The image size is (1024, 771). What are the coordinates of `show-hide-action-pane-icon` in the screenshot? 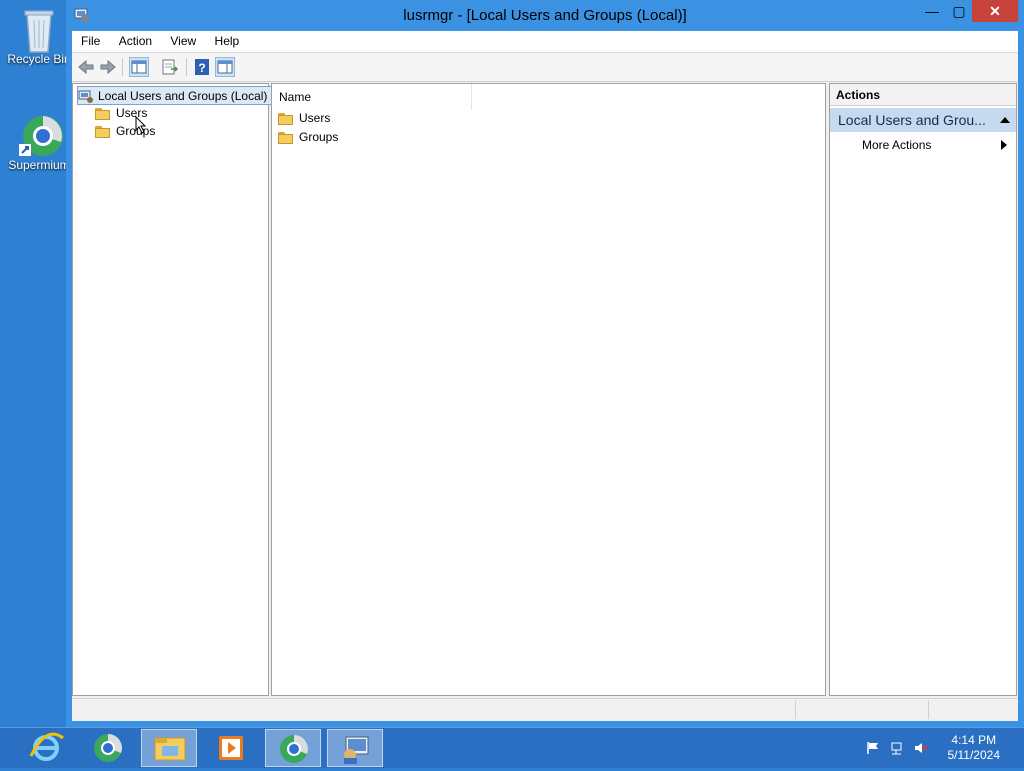 It's located at (225, 67).